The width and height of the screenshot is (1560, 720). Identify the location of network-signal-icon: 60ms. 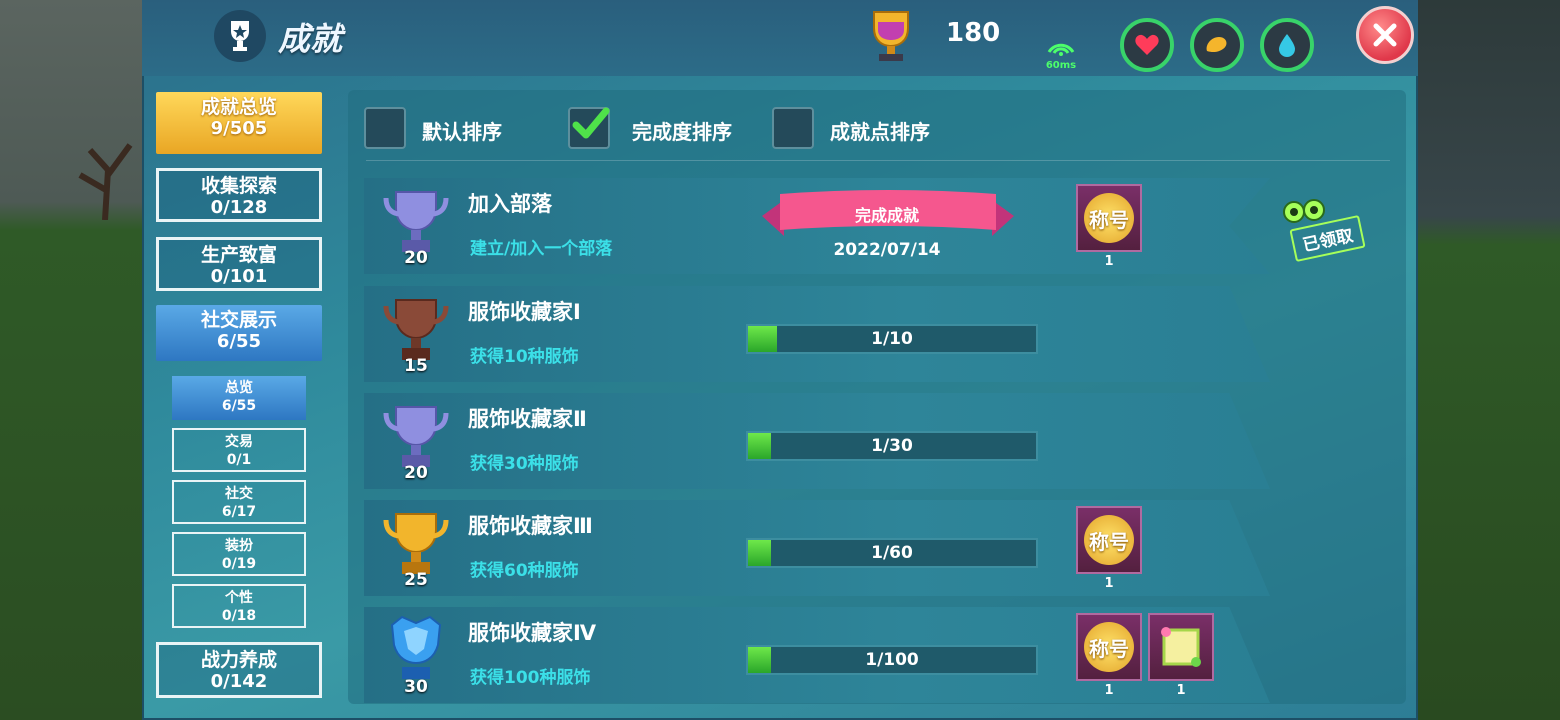
(1061, 54).